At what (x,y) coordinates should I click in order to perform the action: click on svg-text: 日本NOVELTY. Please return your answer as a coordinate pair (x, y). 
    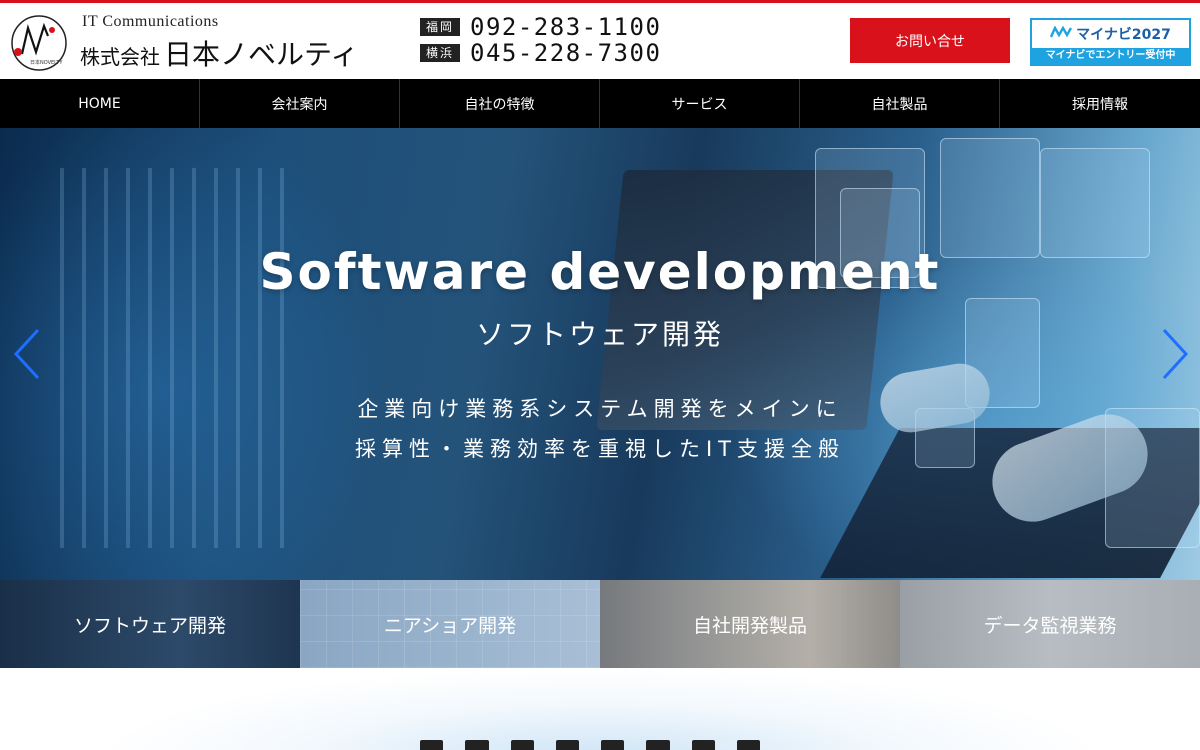
    Looking at the image, I should click on (46, 62).